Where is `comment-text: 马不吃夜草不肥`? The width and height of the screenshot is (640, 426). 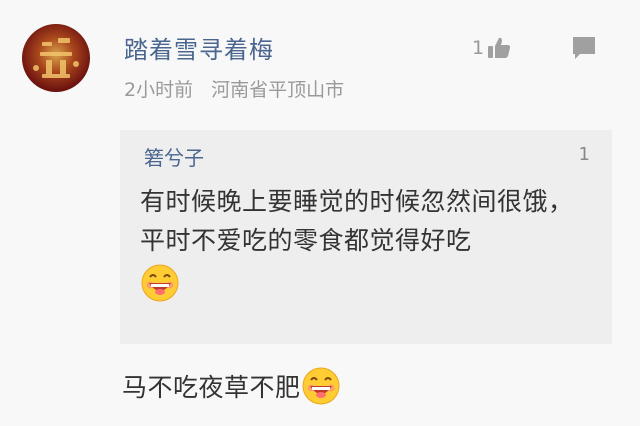
comment-text: 马不吃夜草不肥 is located at coordinates (211, 387).